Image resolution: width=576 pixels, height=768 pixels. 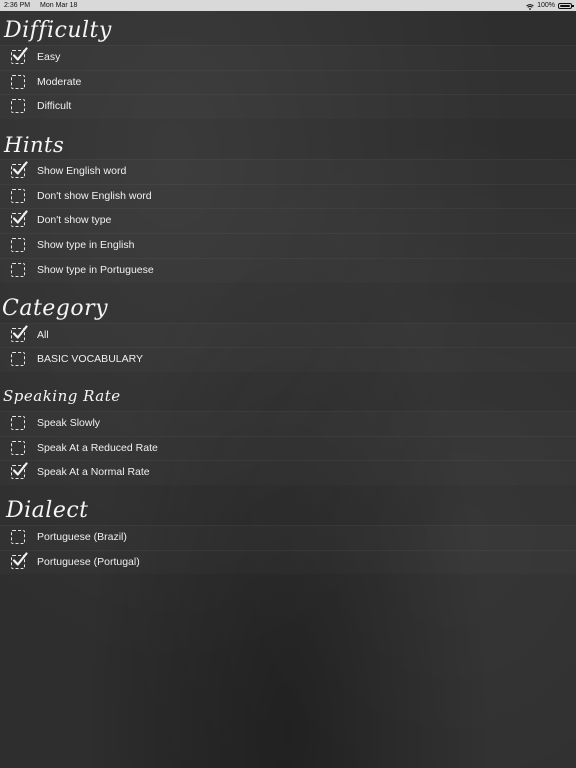 I want to click on option-row-dont-show-english-word: Don't show English word, so click(x=288, y=196).